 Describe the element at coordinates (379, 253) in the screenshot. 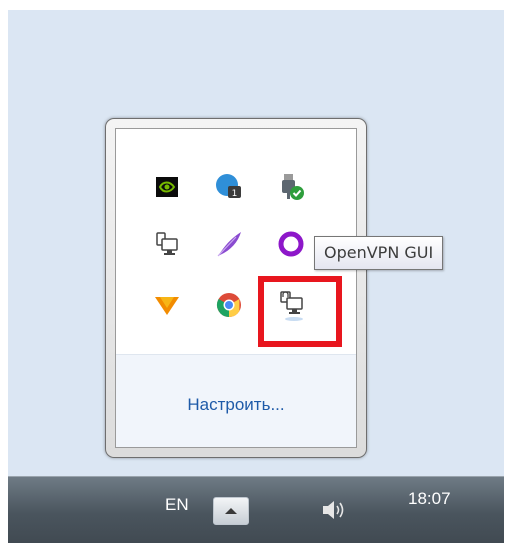

I see `tooltip: OpenVPN GUI` at that location.